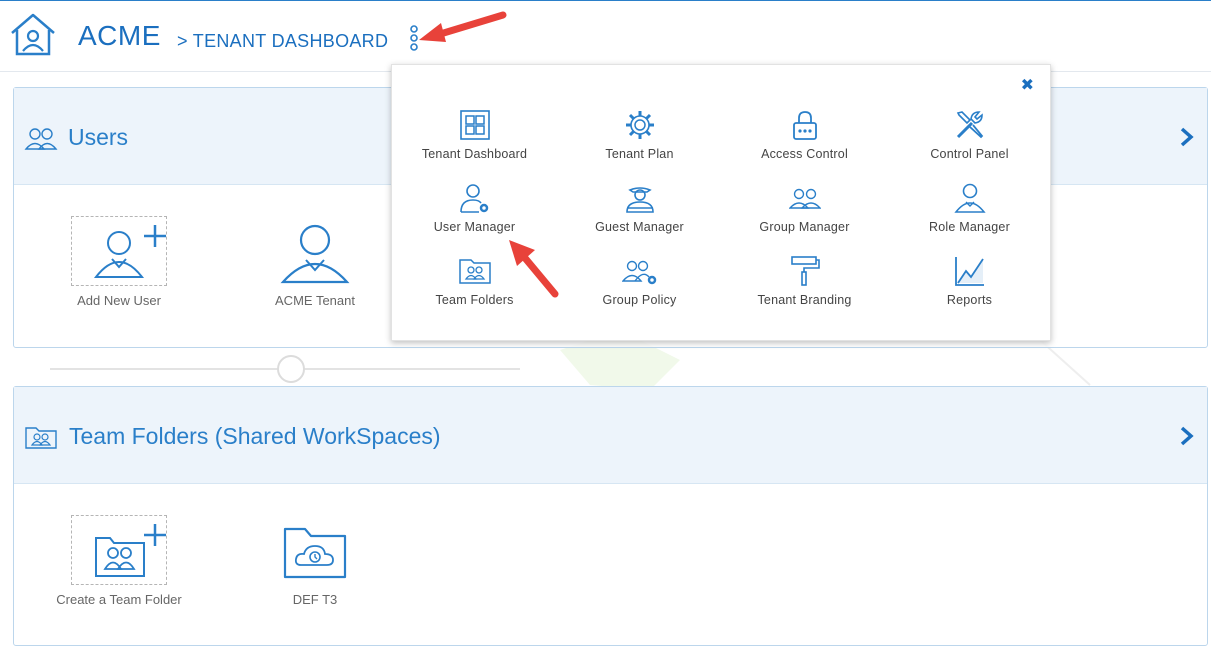 The image size is (1211, 654). Describe the element at coordinates (969, 198) in the screenshot. I see `role-icon` at that location.